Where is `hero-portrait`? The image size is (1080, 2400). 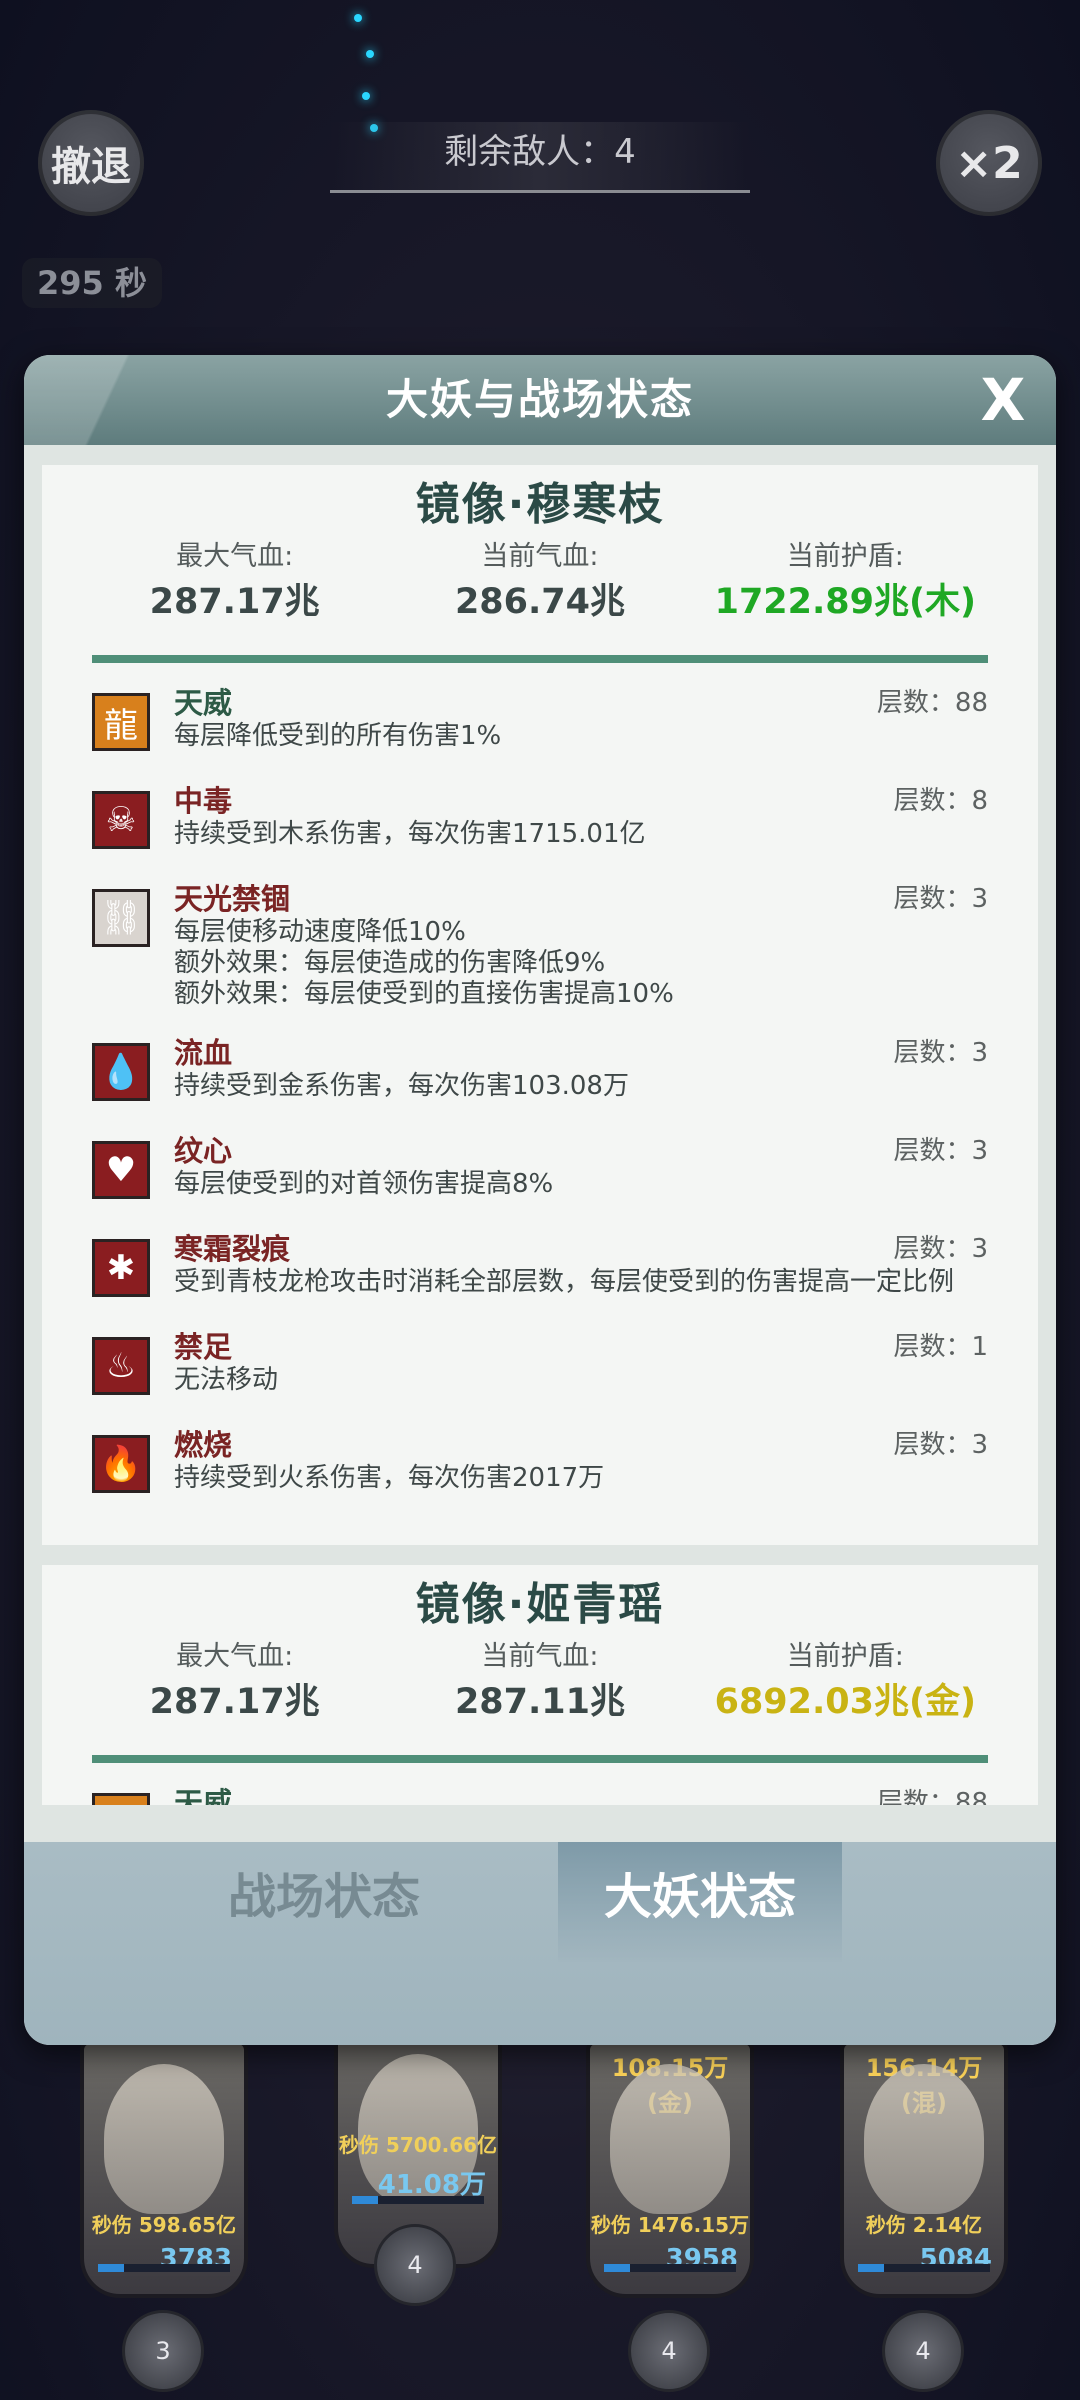 hero-portrait is located at coordinates (924, 2139).